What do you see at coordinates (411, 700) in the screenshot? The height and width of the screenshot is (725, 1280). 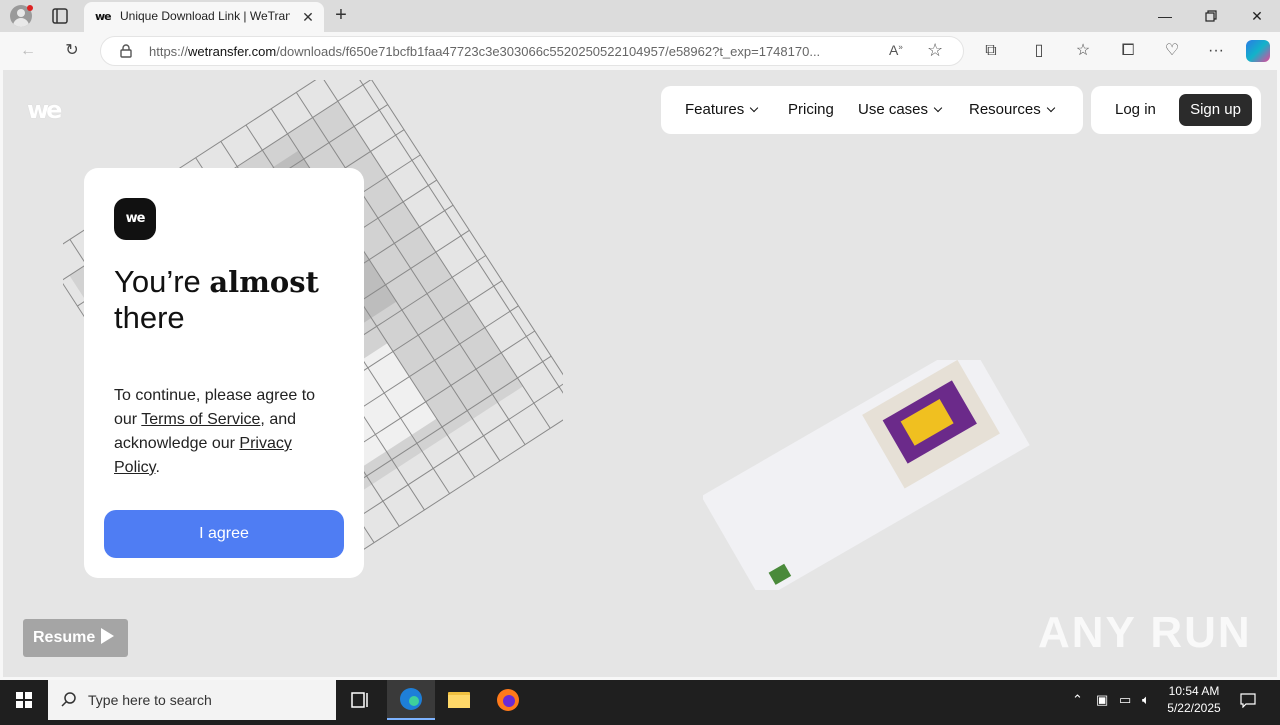 I see `edge-taskbar-icon` at bounding box center [411, 700].